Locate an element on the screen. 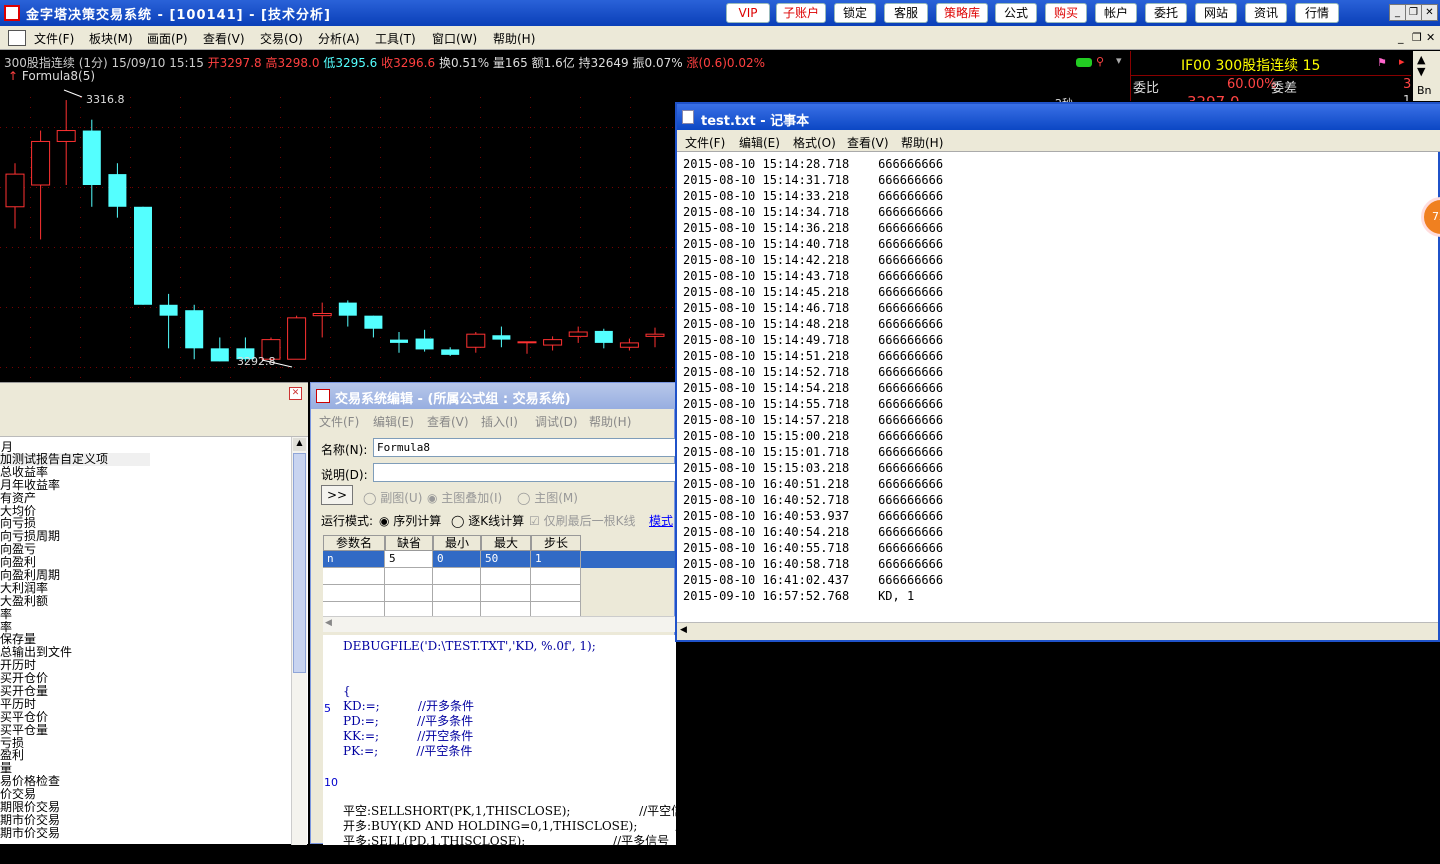 The image size is (1440, 864). report-item: 买平仓价 is located at coordinates (145, 717).